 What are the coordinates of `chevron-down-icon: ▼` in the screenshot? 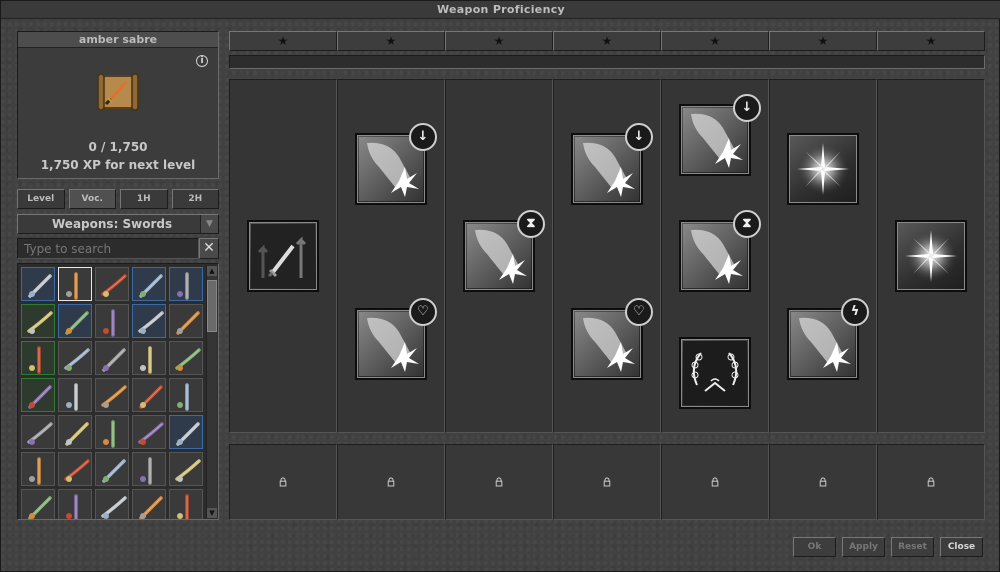 It's located at (209, 224).